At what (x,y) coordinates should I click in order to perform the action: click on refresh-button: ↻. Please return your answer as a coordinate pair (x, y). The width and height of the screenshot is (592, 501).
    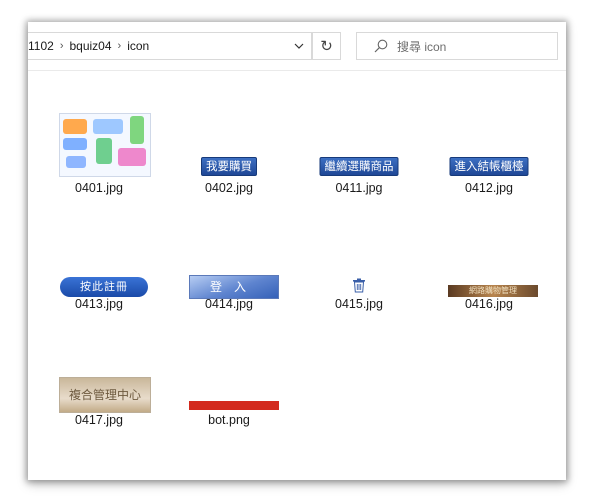
    Looking at the image, I should click on (326, 46).